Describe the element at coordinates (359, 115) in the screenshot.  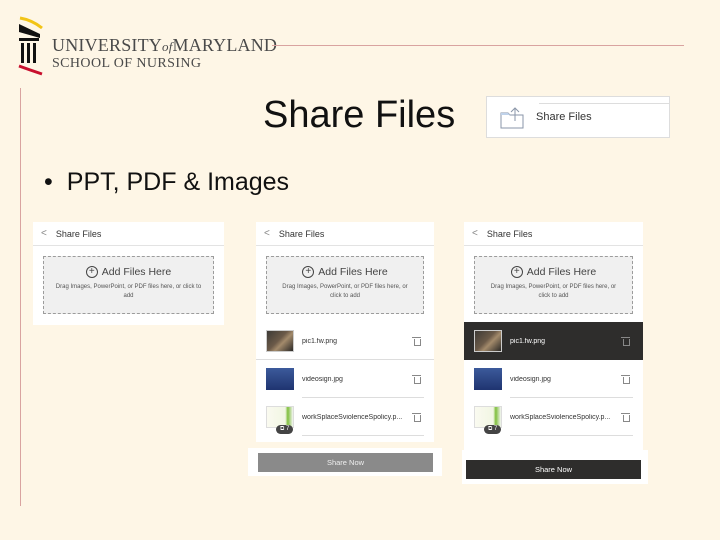
I see `slide-title: Share Files` at that location.